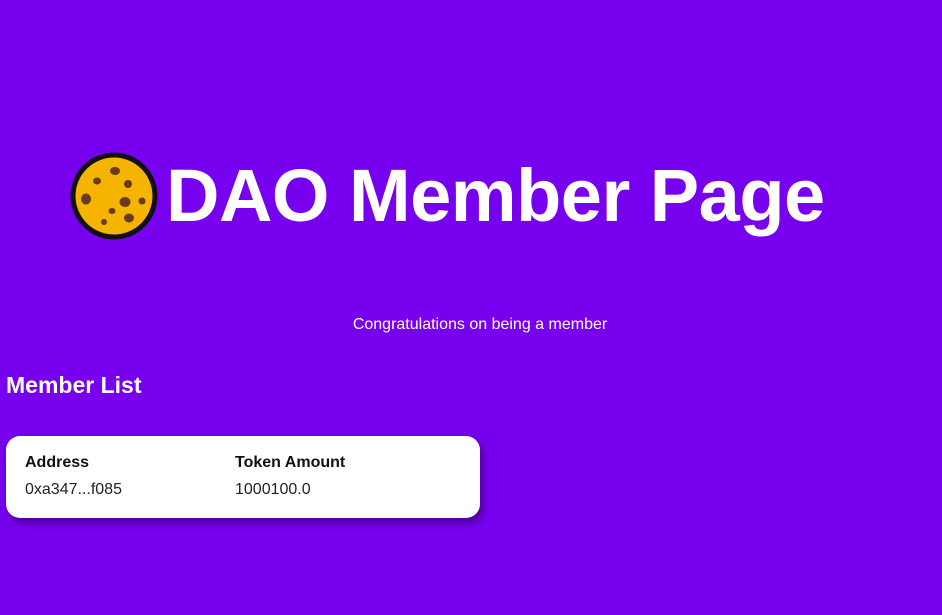 The width and height of the screenshot is (942, 615). What do you see at coordinates (74, 385) in the screenshot?
I see `member-list-heading: Member List` at bounding box center [74, 385].